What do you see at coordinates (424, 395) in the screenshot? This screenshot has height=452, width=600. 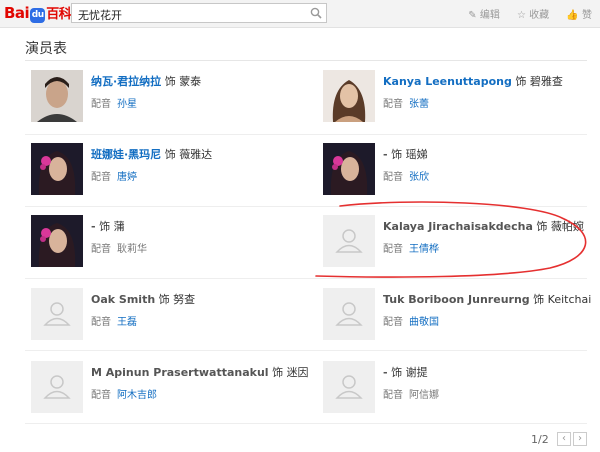 I see `voice-actor-name: 阿信娜` at bounding box center [424, 395].